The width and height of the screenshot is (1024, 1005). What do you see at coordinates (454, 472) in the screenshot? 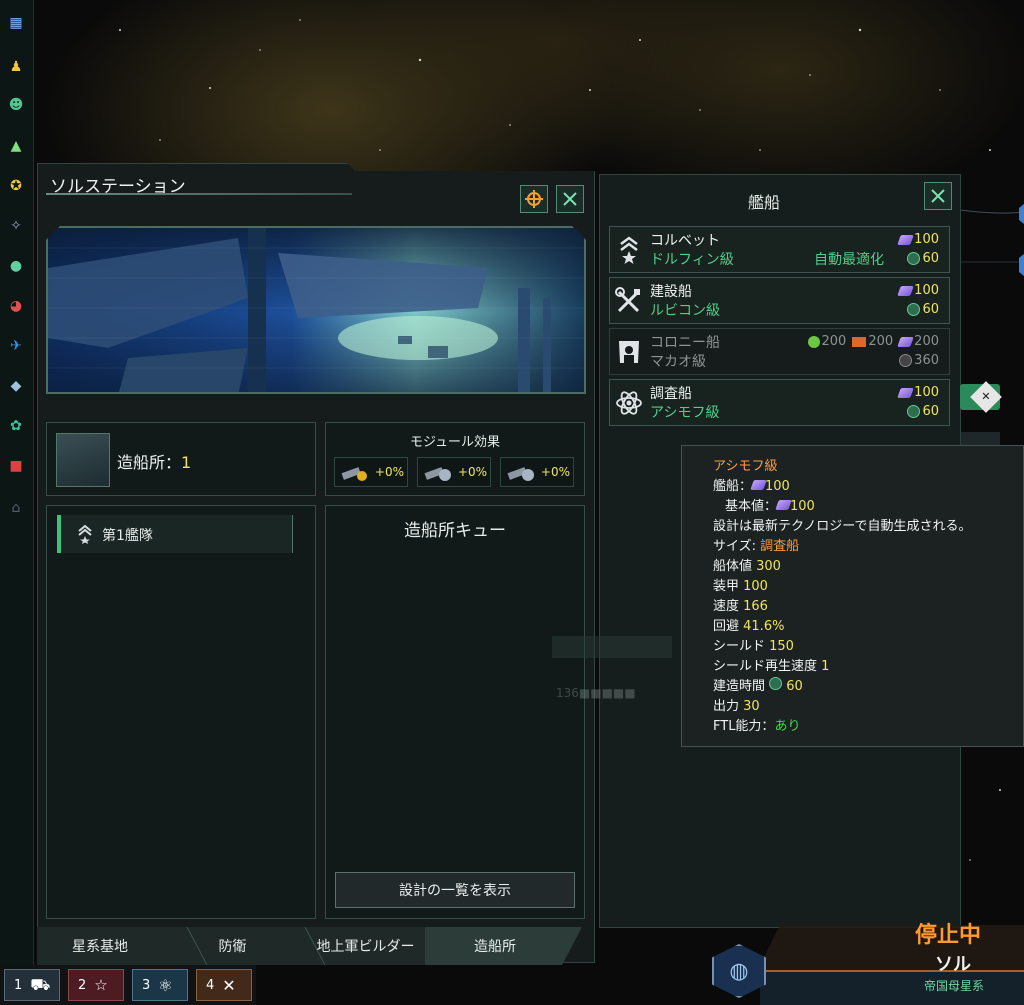
I see `module-effect-2: +0%` at bounding box center [454, 472].